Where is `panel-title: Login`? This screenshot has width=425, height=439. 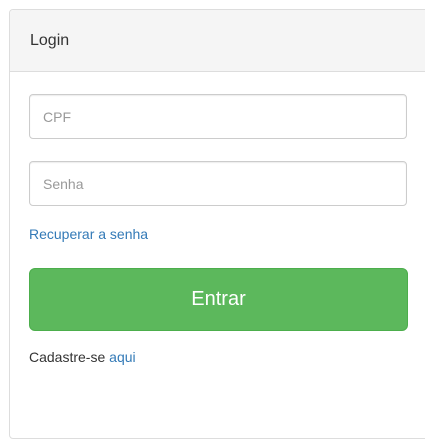
panel-title: Login is located at coordinates (50, 40).